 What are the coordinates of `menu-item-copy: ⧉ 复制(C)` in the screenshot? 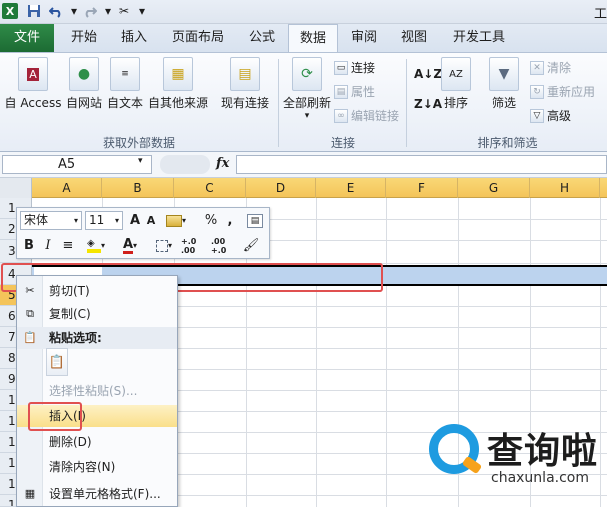 It's located at (97, 314).